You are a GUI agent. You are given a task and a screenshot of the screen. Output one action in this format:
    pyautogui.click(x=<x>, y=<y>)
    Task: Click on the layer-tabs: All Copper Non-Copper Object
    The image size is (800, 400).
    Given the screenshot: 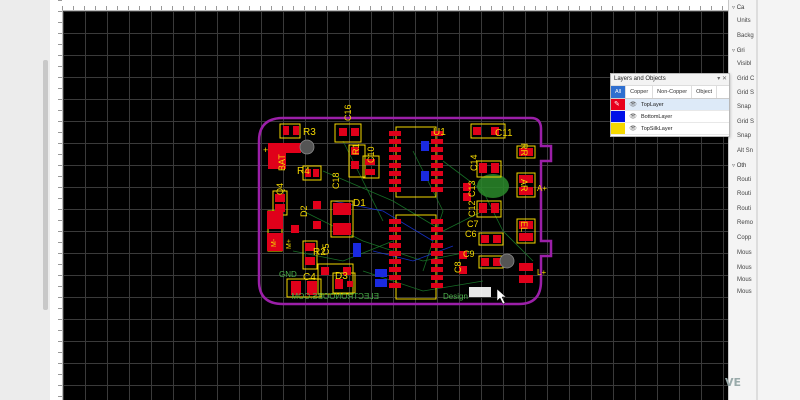 What is the action you would take?
    pyautogui.click(x=670, y=92)
    